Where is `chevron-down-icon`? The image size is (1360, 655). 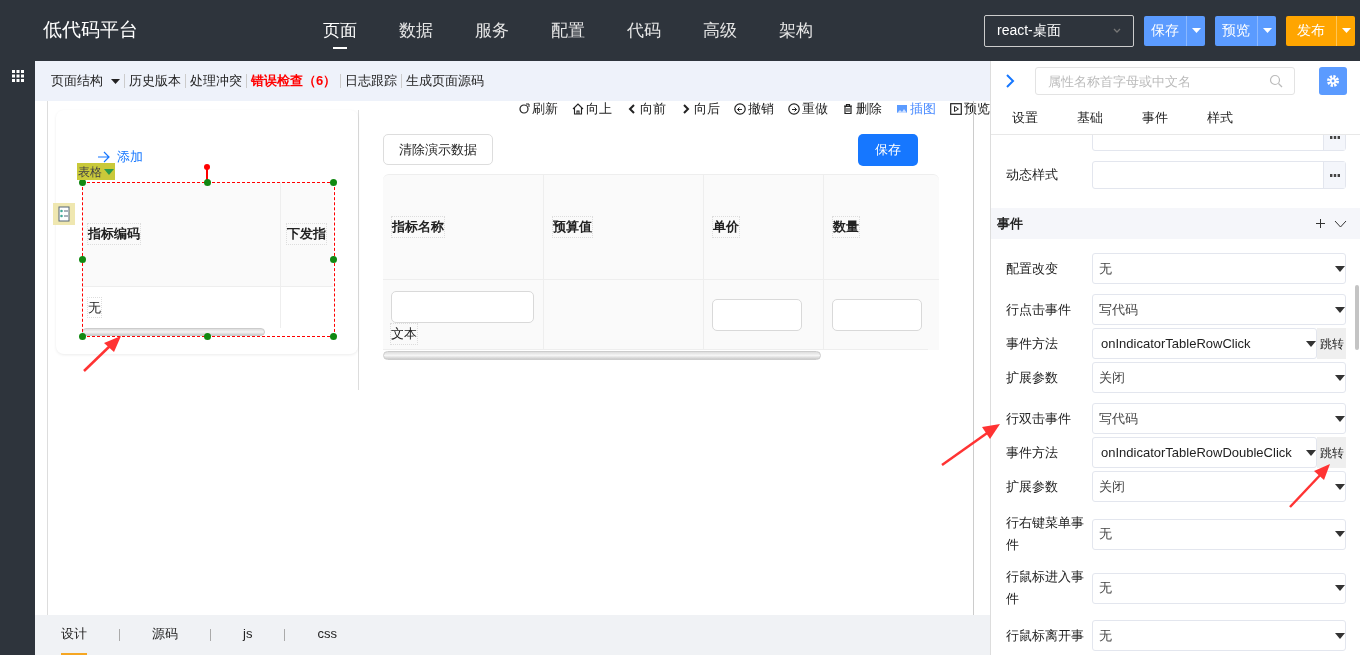 chevron-down-icon is located at coordinates (1340, 223).